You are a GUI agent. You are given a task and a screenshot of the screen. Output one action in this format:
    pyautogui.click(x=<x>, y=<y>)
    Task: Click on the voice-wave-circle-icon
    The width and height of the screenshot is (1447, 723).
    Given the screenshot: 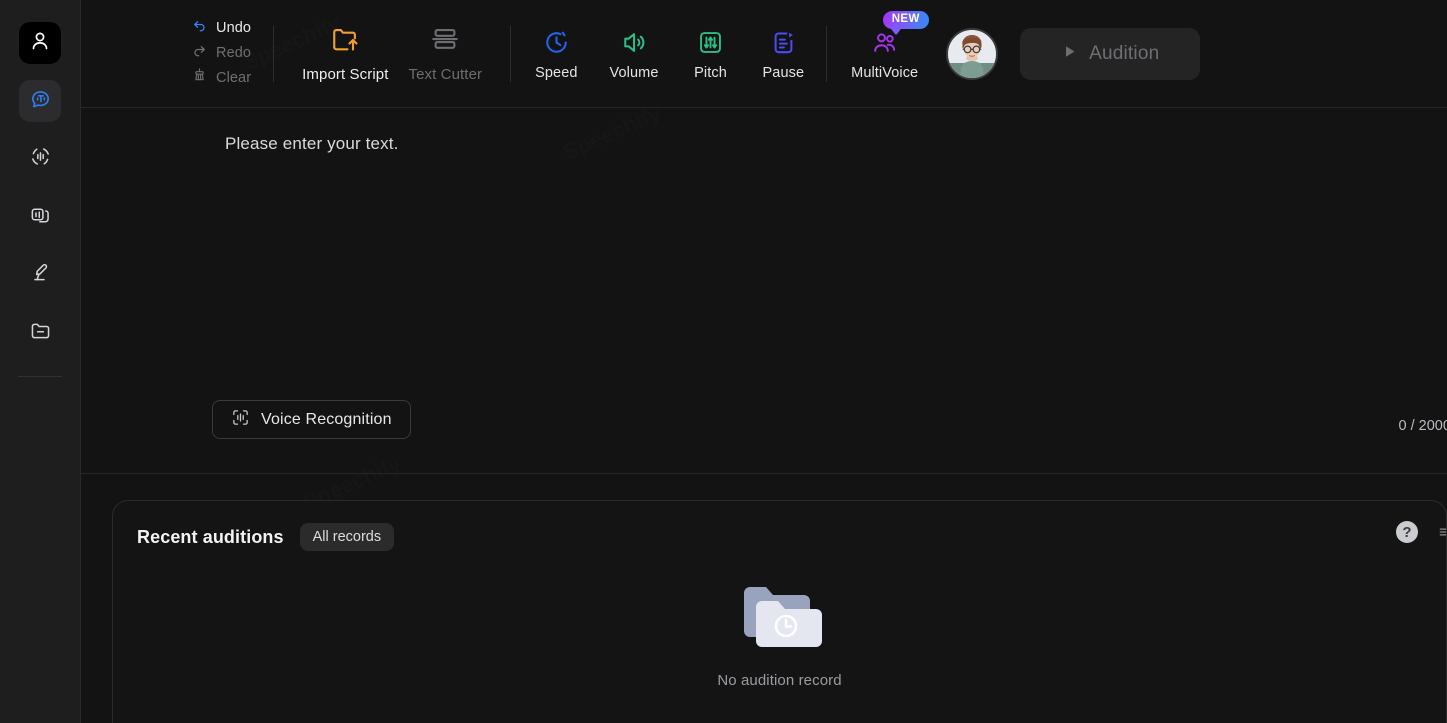 What is the action you would take?
    pyautogui.click(x=40, y=159)
    